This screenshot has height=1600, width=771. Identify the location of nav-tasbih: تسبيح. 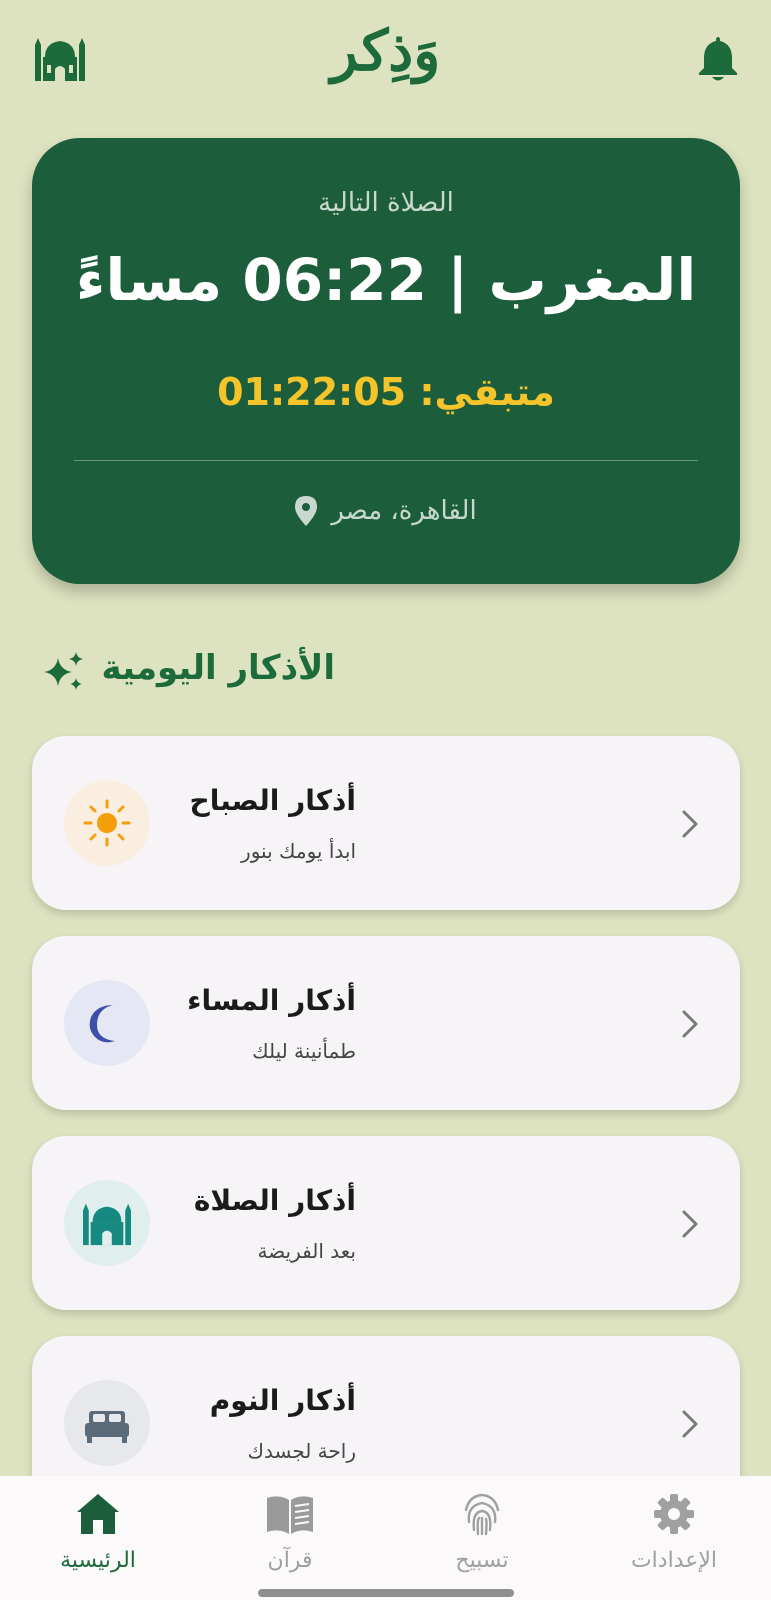
(482, 1532).